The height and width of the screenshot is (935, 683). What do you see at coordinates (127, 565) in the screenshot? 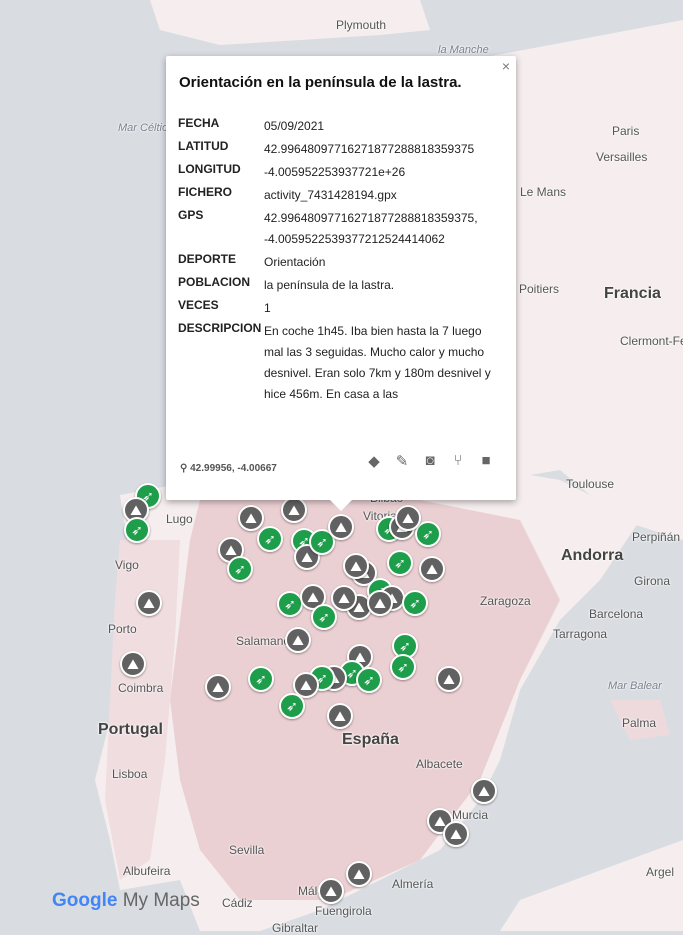
I see `place-label: Vigo` at bounding box center [127, 565].